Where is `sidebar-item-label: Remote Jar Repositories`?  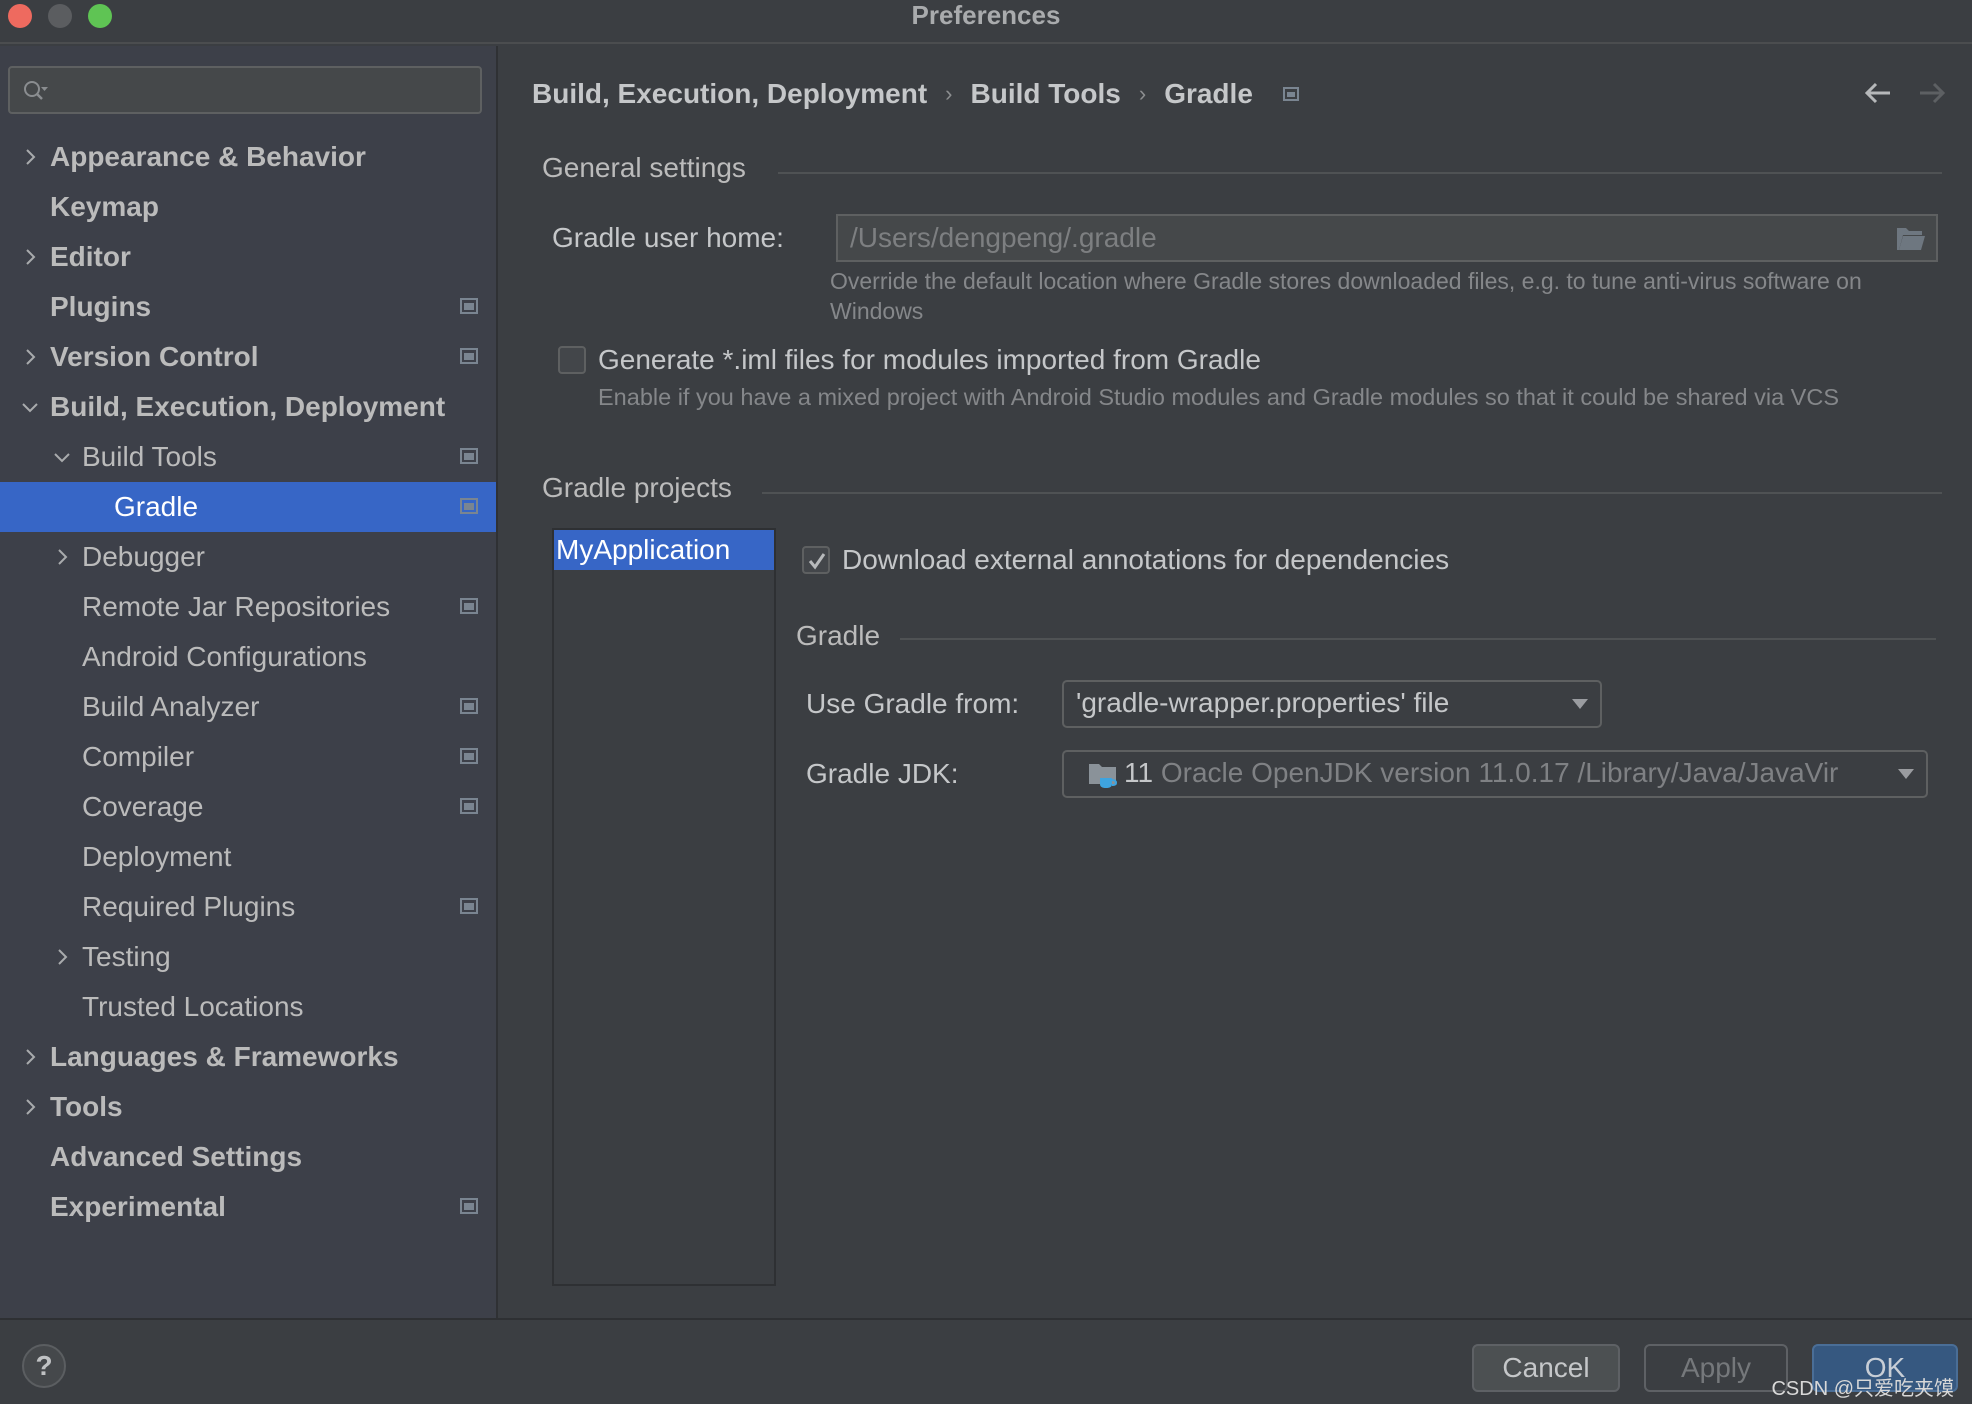
sidebar-item-label: Remote Jar Repositories is located at coordinates (236, 606).